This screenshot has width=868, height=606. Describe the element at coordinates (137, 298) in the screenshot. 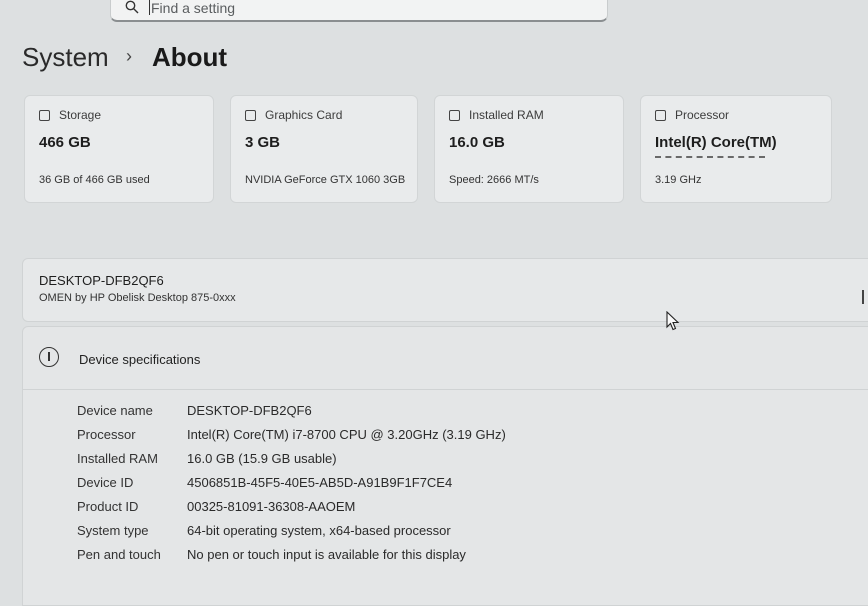

I see `device-model: OMEN by HP Obelisk Desktop 875-0xxx` at that location.